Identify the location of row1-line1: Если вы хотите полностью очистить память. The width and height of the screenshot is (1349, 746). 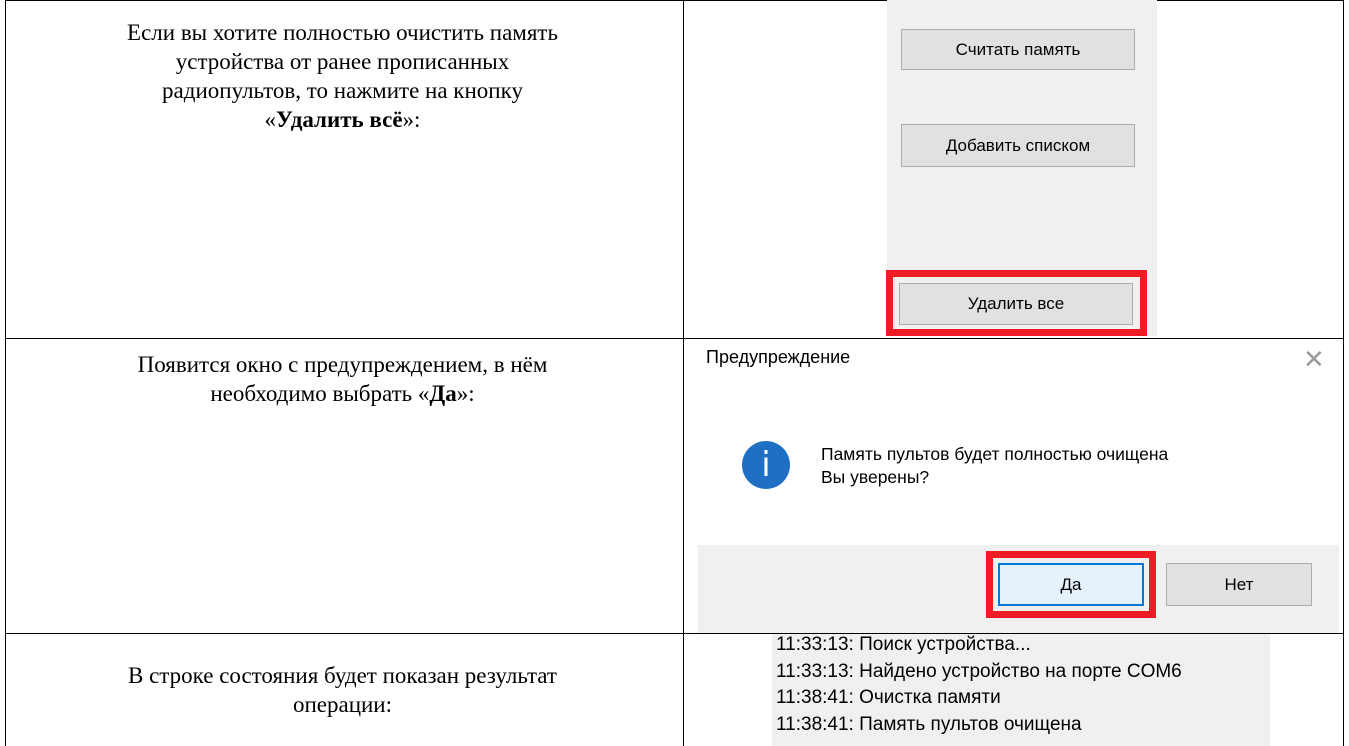
(342, 32).